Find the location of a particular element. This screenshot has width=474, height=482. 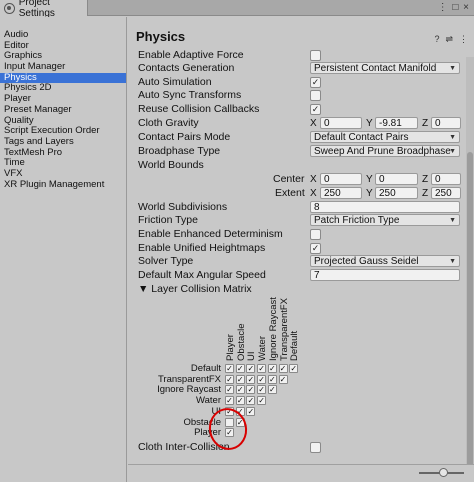

checkbox-enable-unified-heightmaps: ✓ is located at coordinates (315, 248).